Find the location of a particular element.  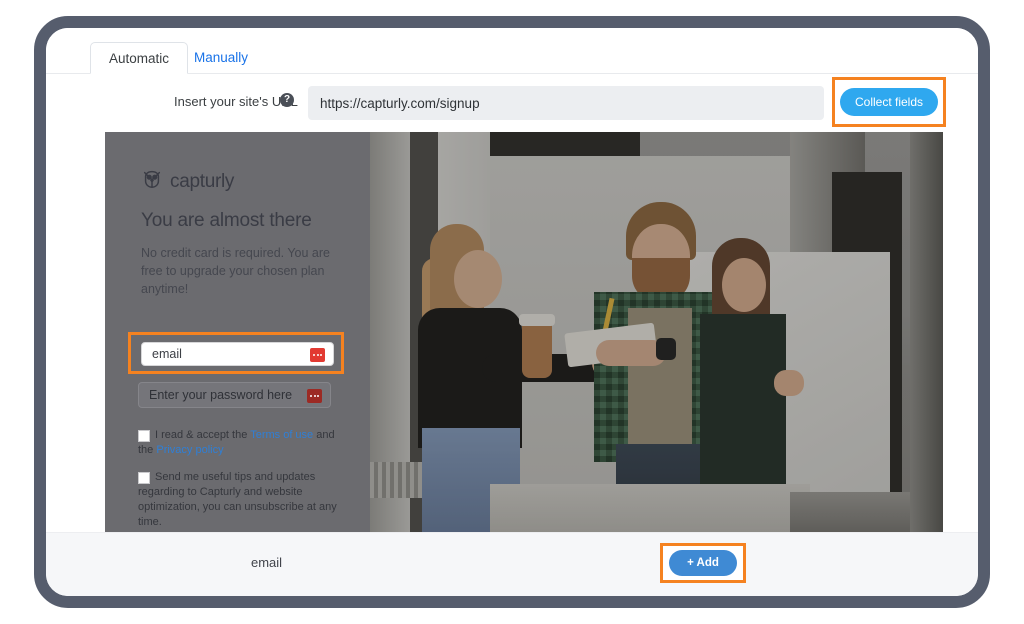

collect-fields-button: Collect fields is located at coordinates (889, 102).